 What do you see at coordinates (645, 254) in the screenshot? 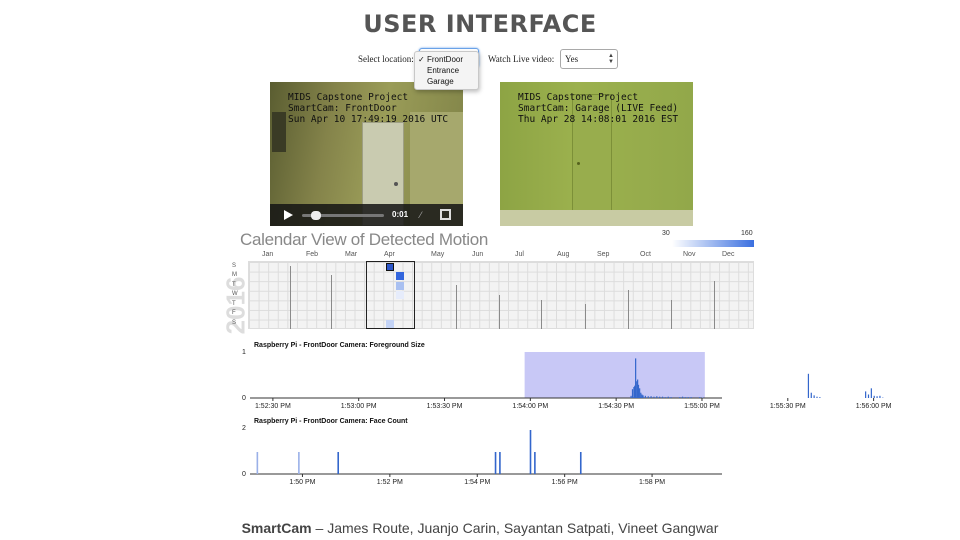
I see `month-label: Oct` at bounding box center [645, 254].